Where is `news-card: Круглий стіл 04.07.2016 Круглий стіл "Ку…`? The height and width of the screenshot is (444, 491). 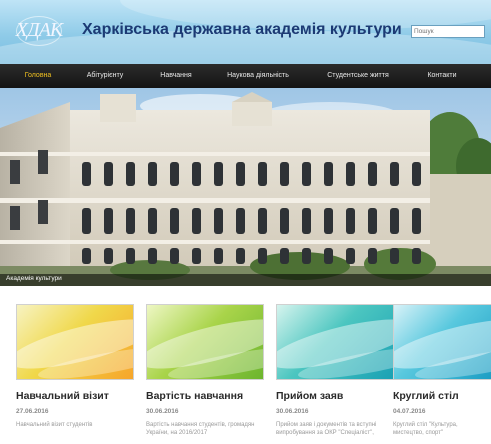
news-card: Круглий стіл 04.07.2016 Круглий стіл "Ку… is located at coordinates (442, 370).